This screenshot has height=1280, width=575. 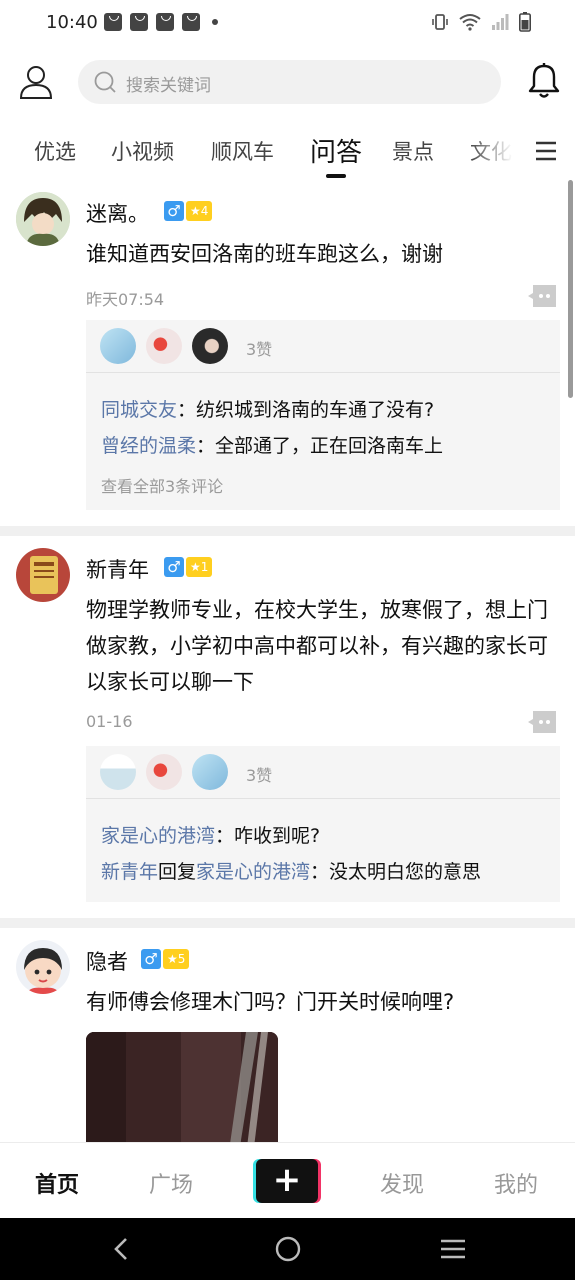 What do you see at coordinates (495, 154) in the screenshot?
I see `tab-fade` at bounding box center [495, 154].